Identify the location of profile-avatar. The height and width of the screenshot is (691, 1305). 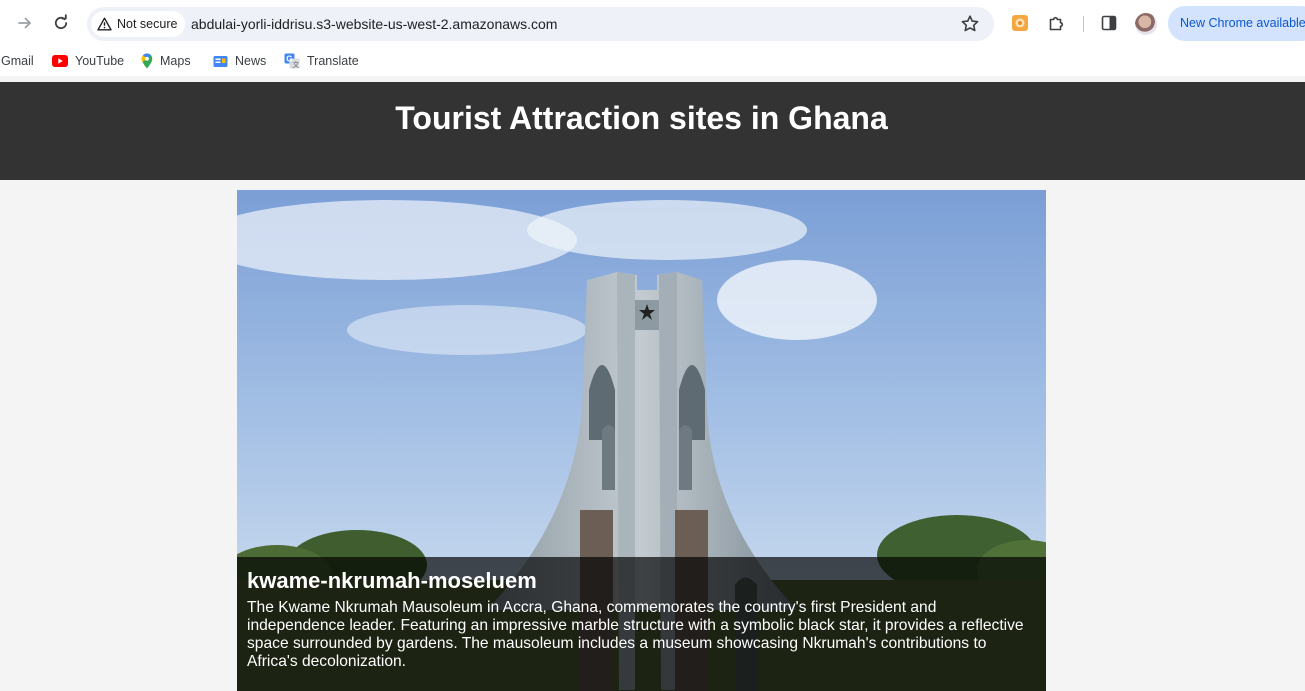
(1146, 24).